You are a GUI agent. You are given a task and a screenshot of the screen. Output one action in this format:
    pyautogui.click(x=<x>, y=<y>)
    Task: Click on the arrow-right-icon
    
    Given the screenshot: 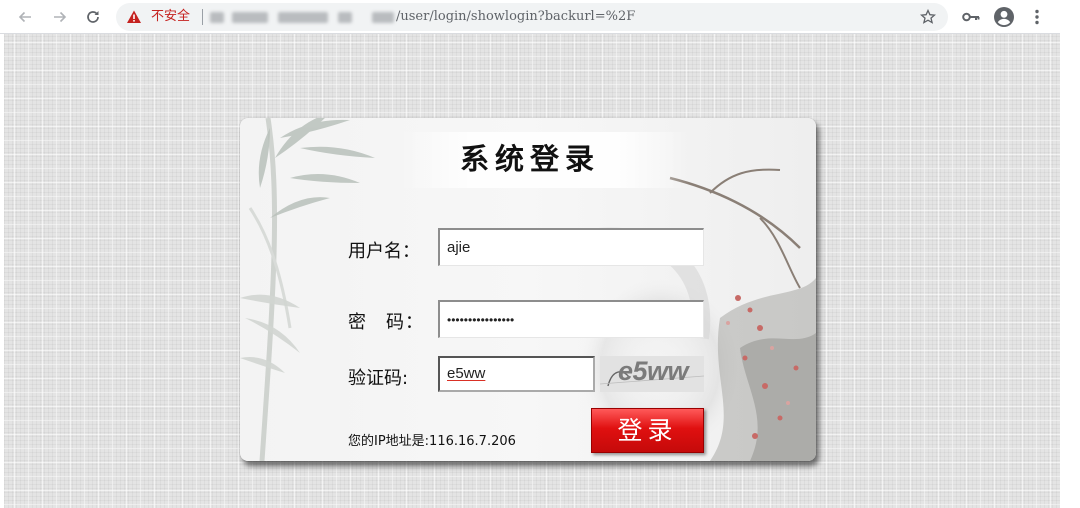 What is the action you would take?
    pyautogui.click(x=60, y=17)
    